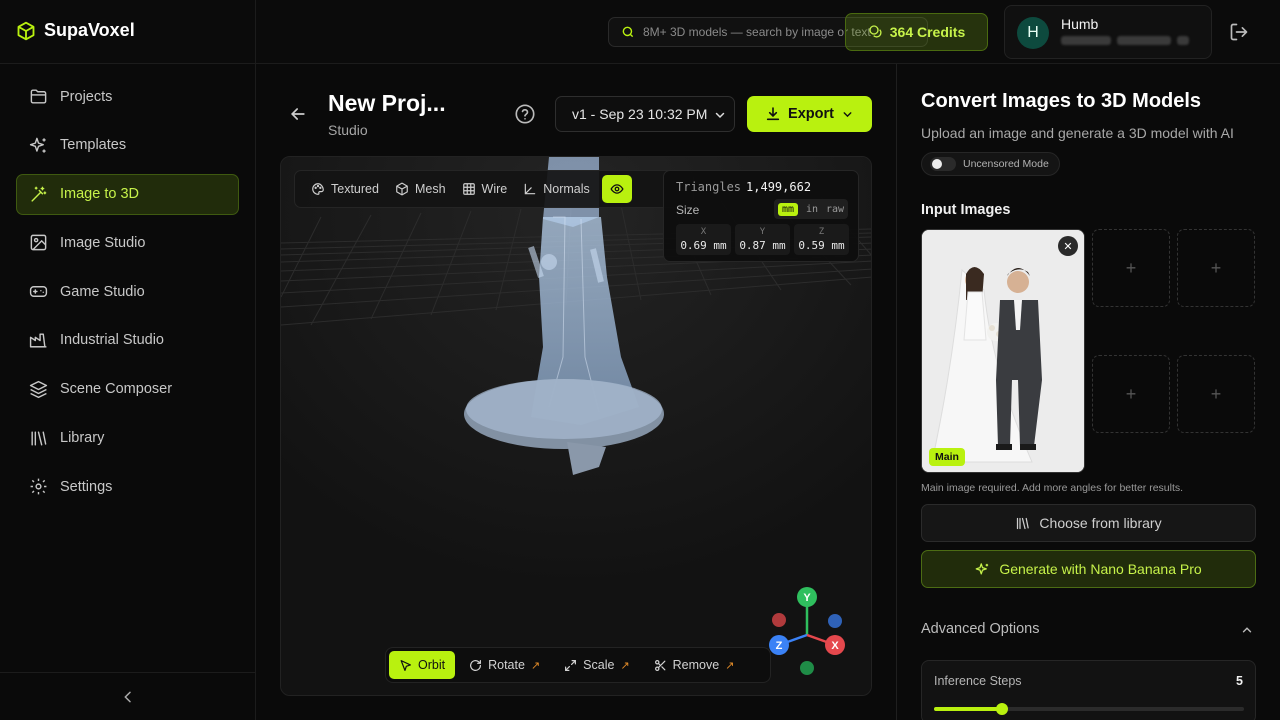  What do you see at coordinates (556, 189) in the screenshot?
I see `view-mode-normals: Normals` at bounding box center [556, 189].